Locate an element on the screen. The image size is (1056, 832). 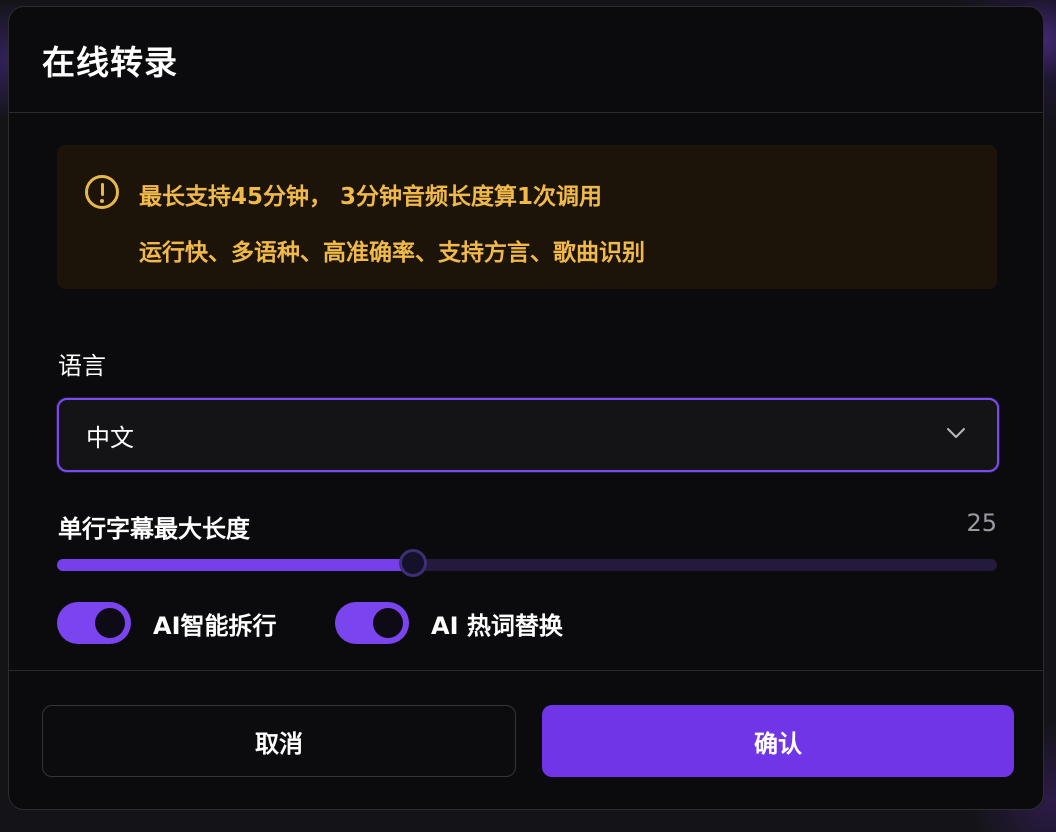
slider-fill is located at coordinates (235, 565).